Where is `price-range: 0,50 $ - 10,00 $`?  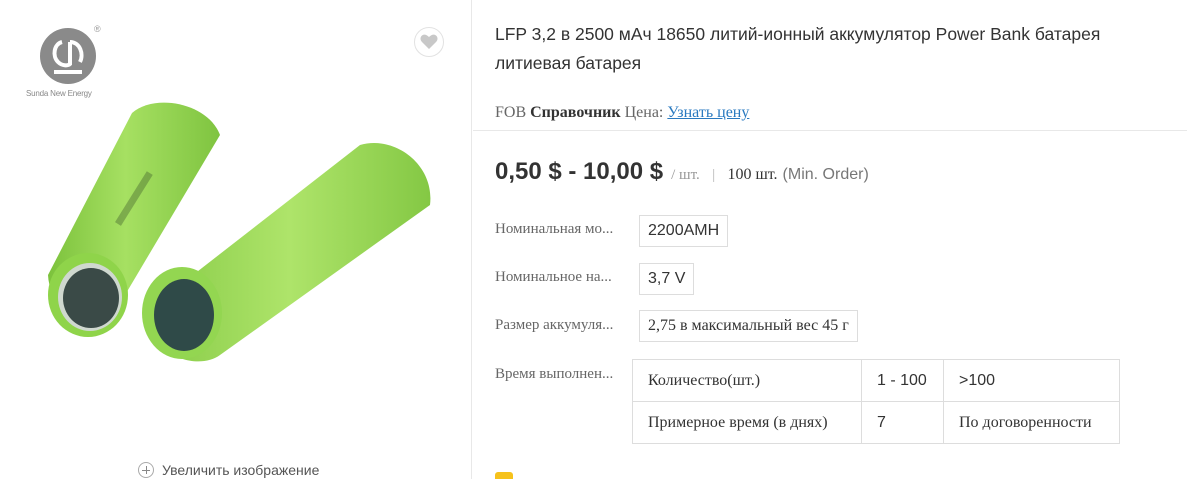 price-range: 0,50 $ - 10,00 $ is located at coordinates (579, 171).